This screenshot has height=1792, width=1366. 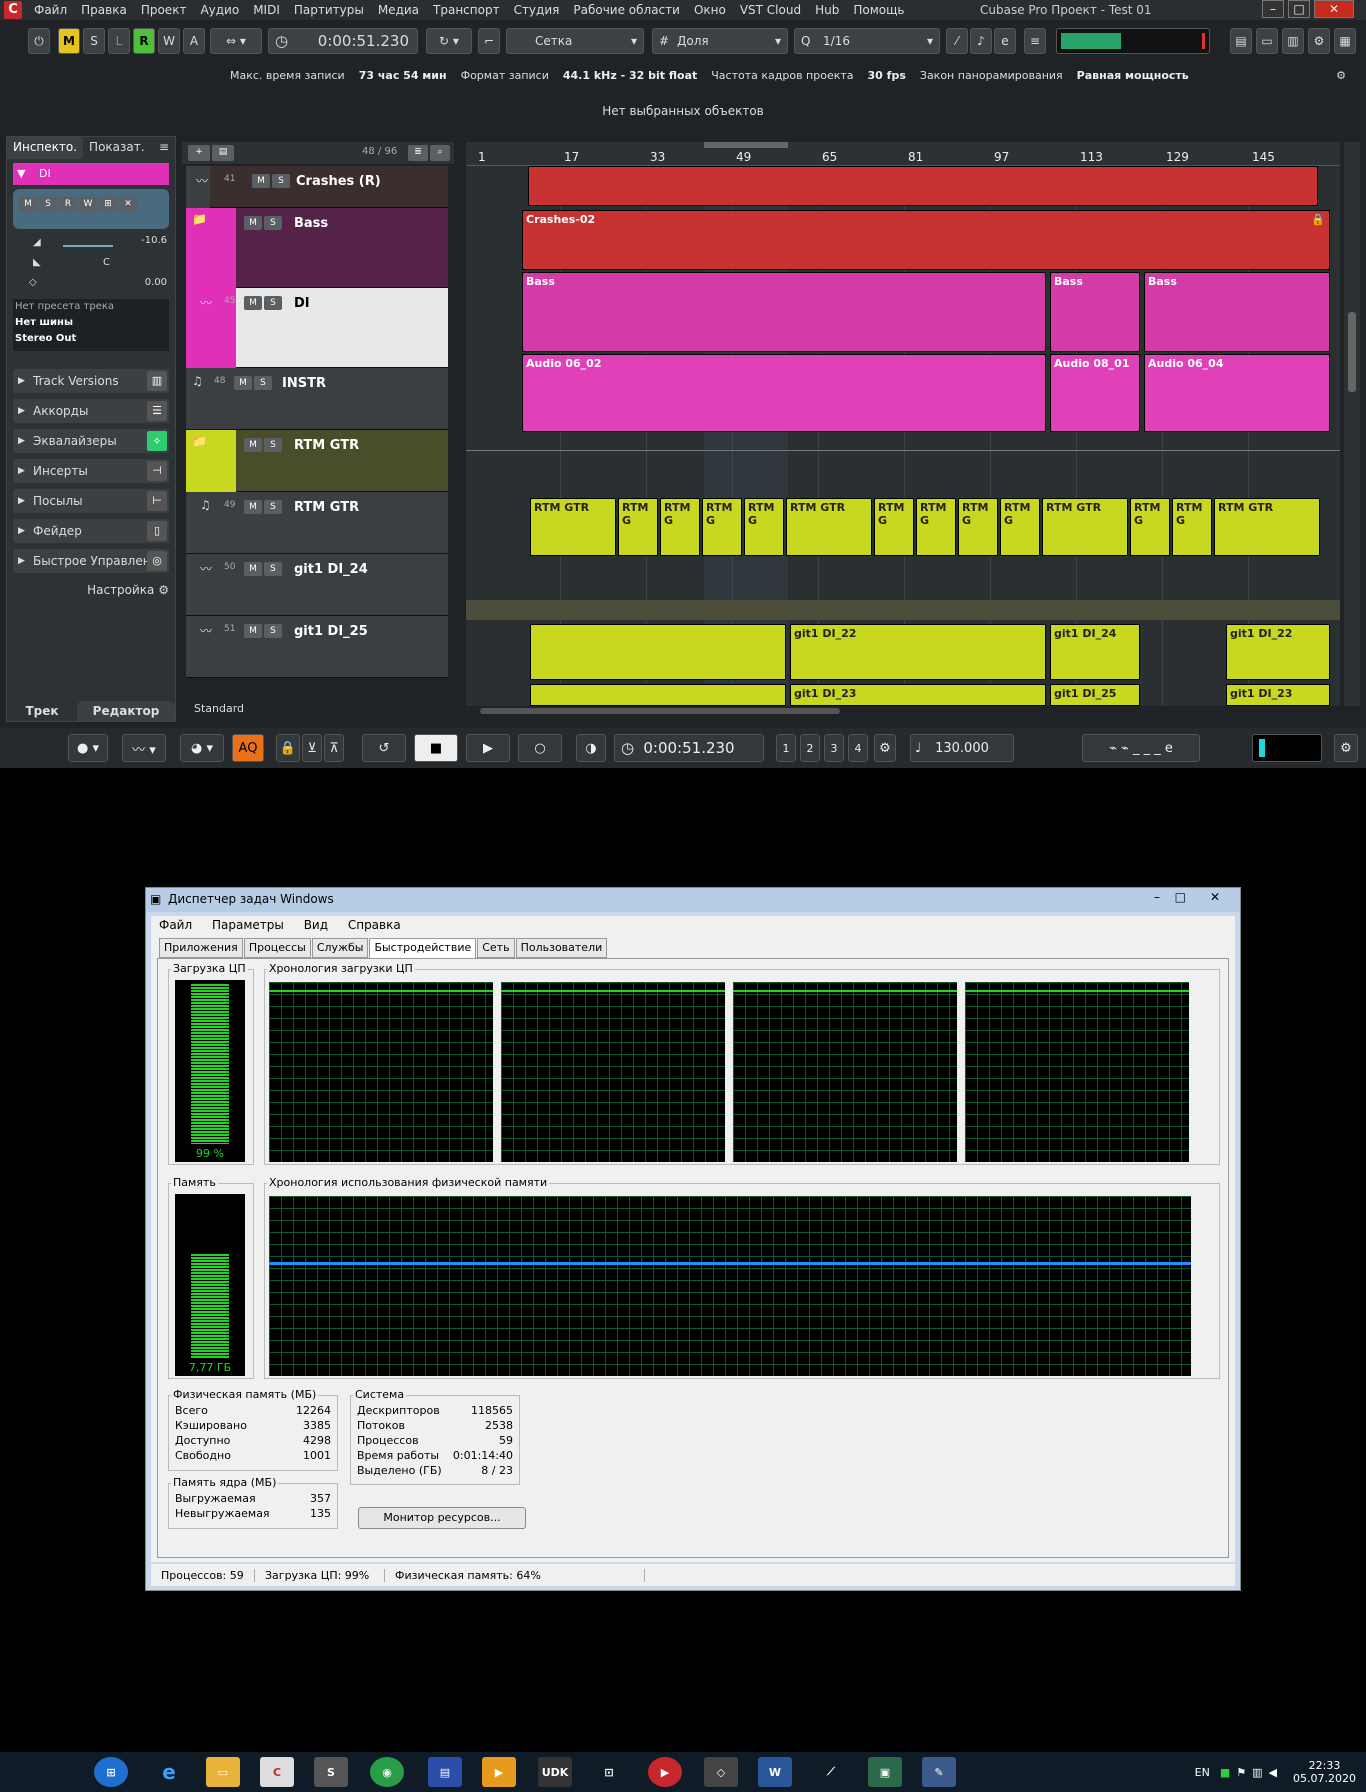 I want to click on marker-2: 2, so click(x=810, y=748).